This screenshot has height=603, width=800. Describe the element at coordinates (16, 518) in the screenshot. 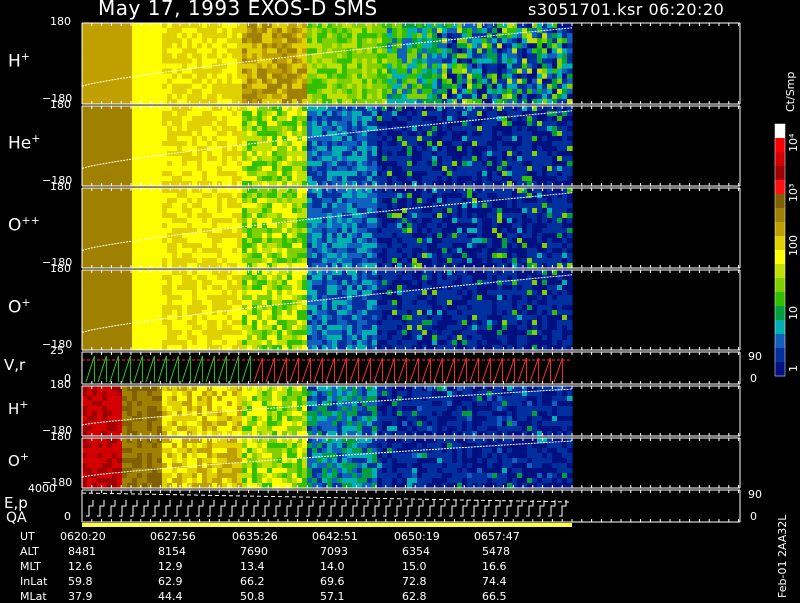

I see `qa-label: QA` at that location.